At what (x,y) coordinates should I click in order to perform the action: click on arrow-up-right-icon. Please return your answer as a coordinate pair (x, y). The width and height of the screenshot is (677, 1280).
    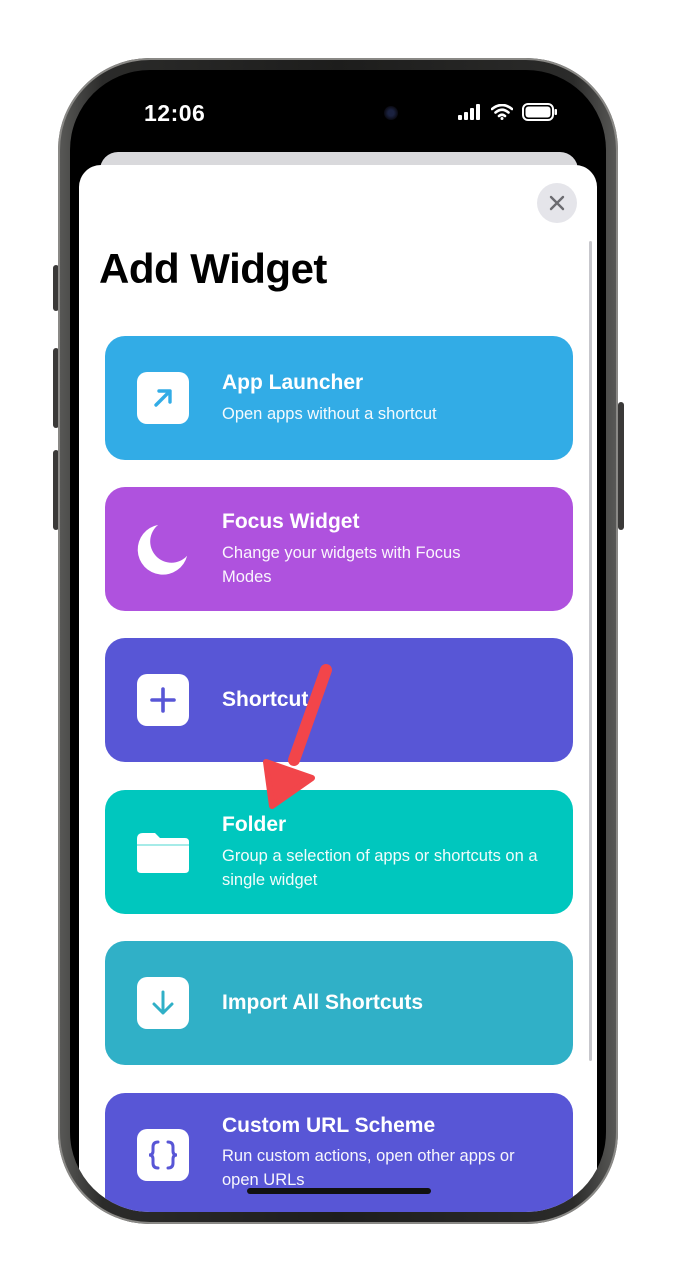
    Looking at the image, I should click on (163, 398).